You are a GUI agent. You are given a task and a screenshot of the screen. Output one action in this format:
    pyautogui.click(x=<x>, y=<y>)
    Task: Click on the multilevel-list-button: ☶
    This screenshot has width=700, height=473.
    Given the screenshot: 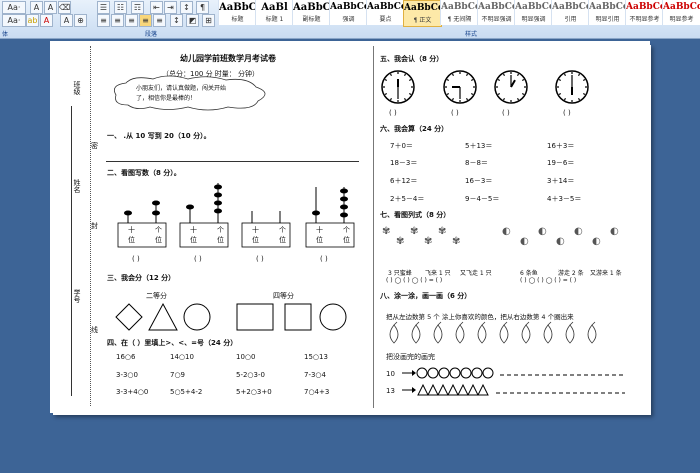 What is the action you would take?
    pyautogui.click(x=137, y=7)
    